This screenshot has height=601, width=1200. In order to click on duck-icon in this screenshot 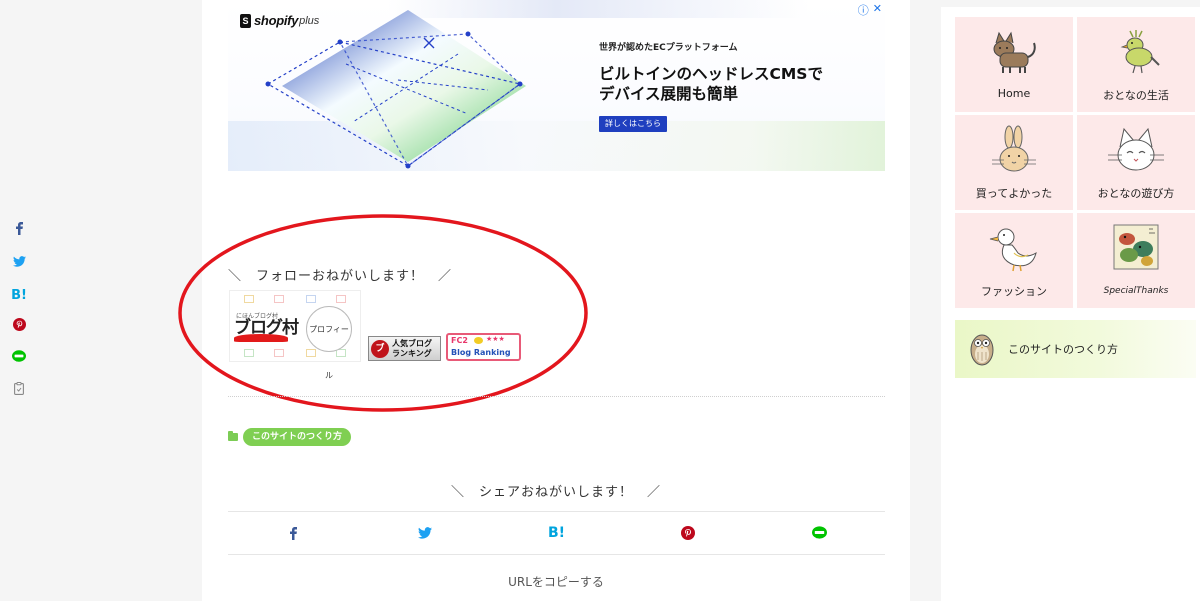, I will do `click(1013, 250)`.